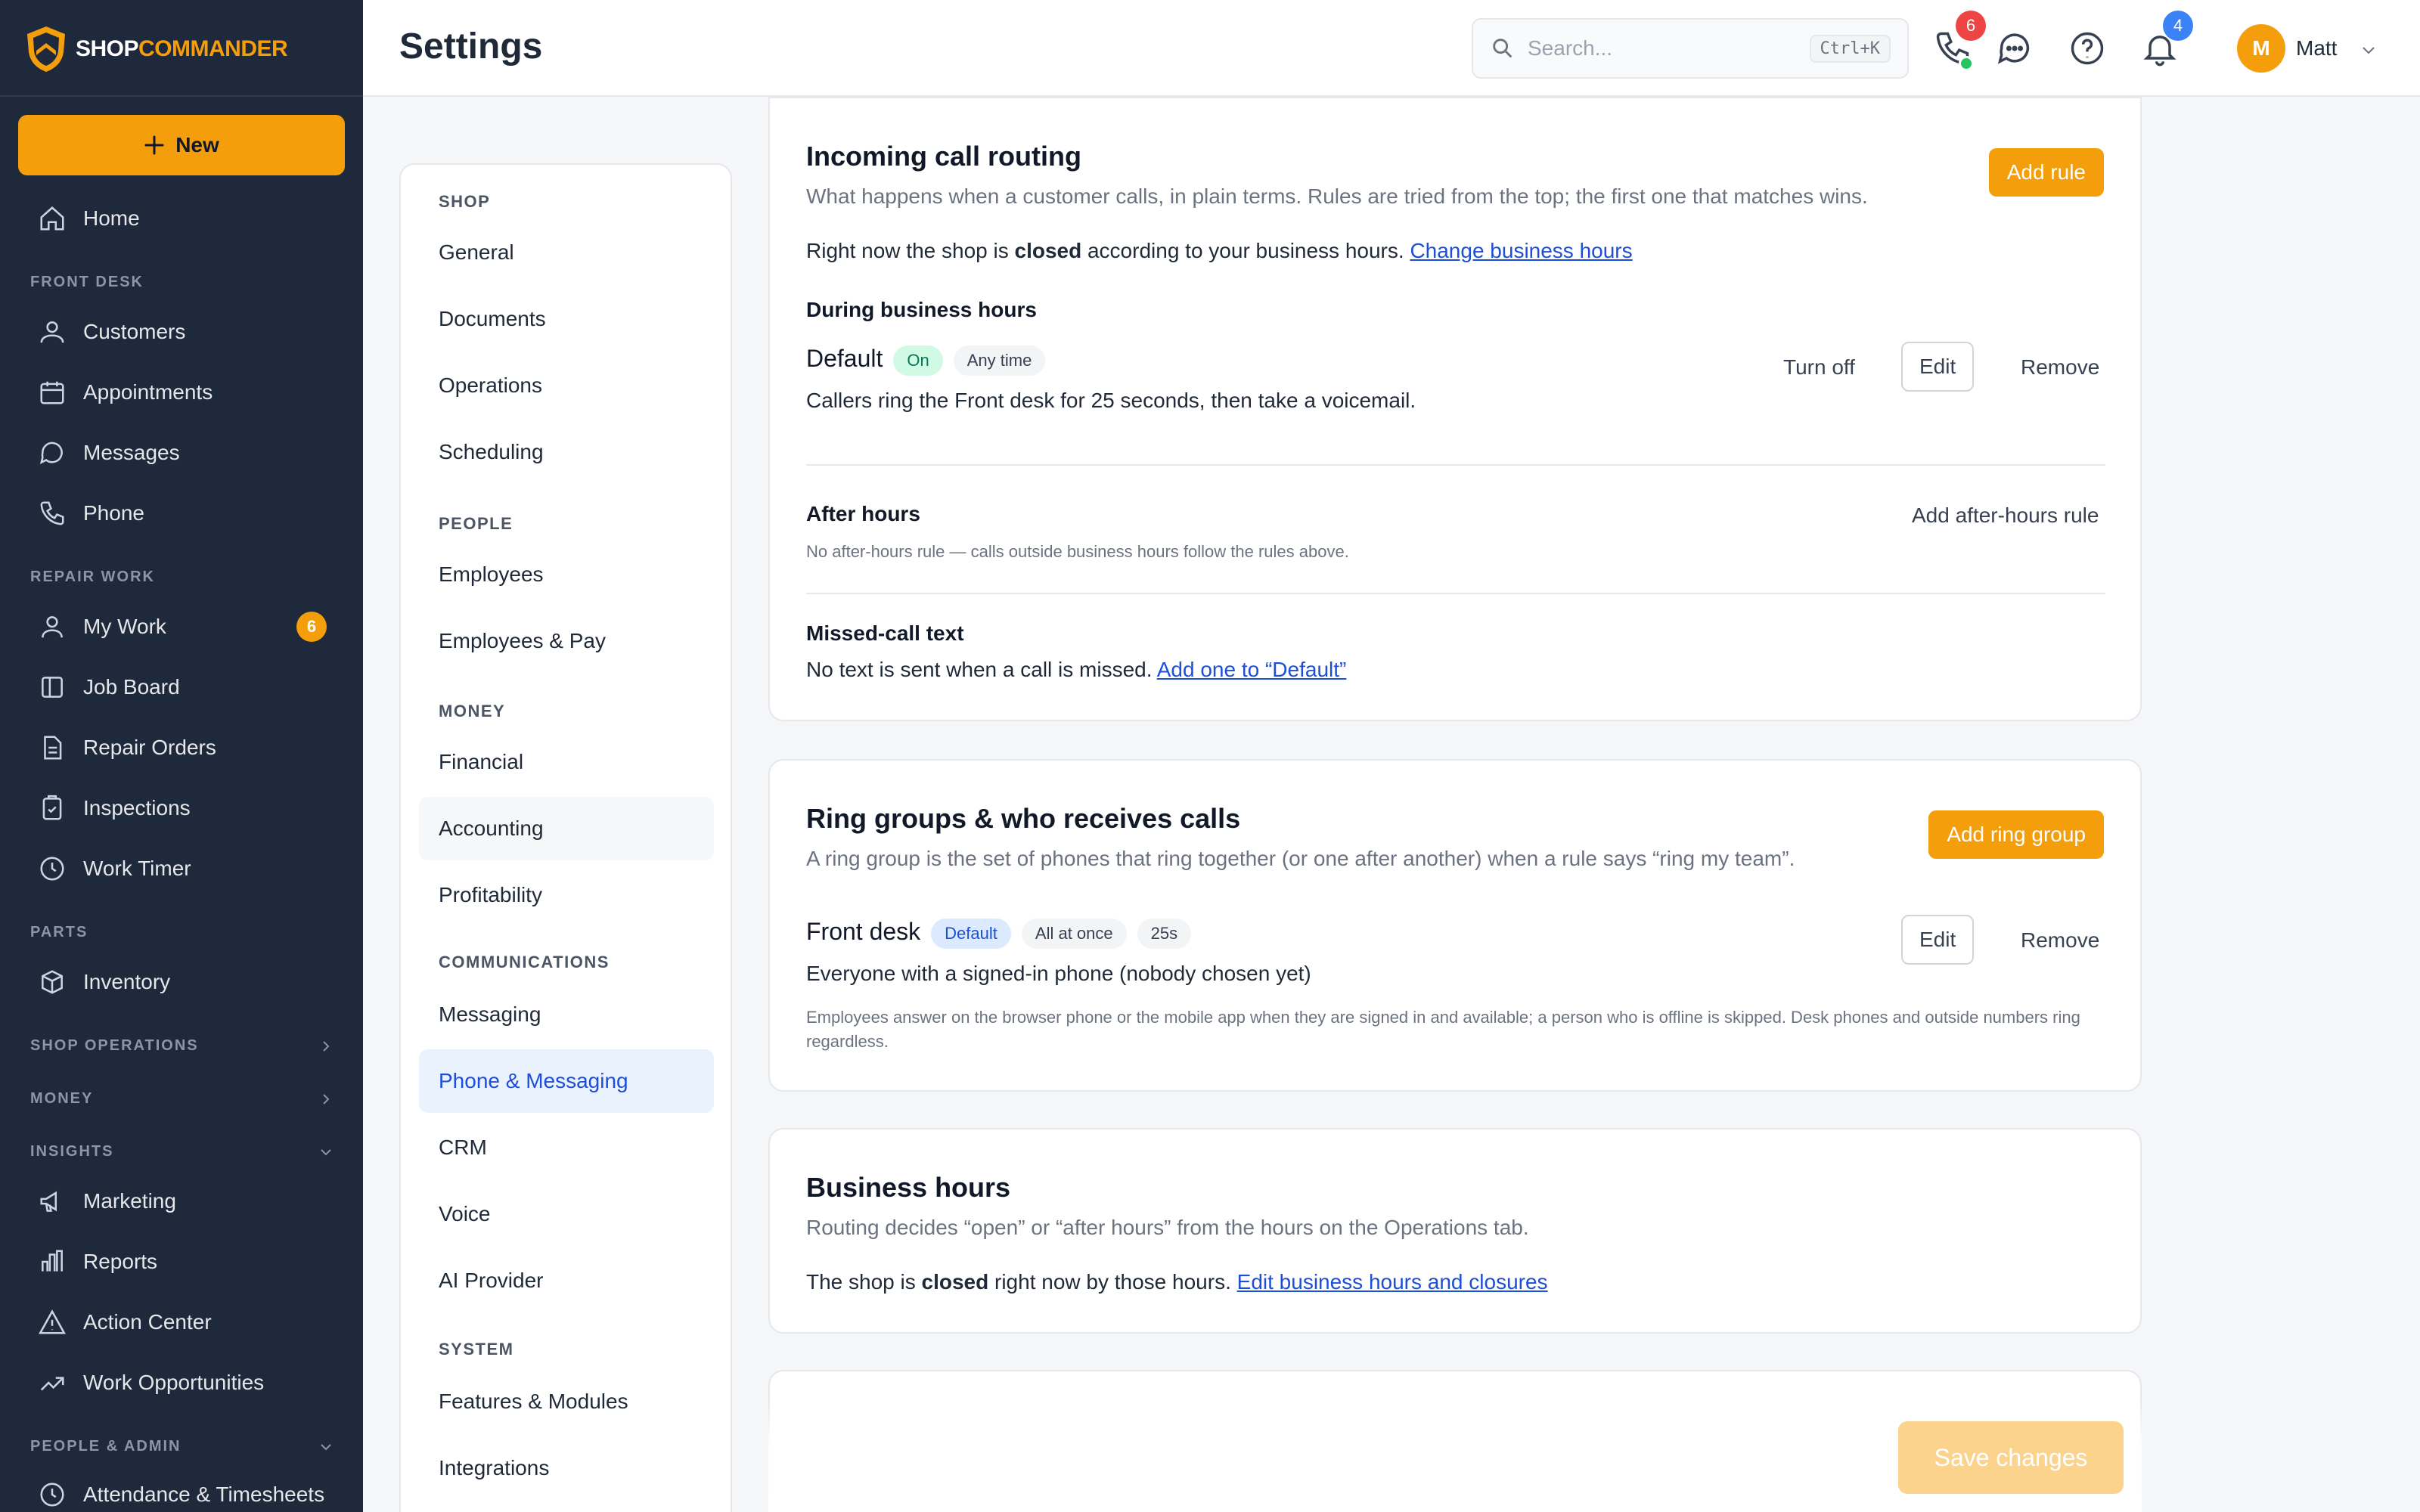  What do you see at coordinates (2166, 40) in the screenshot?
I see `notifications-button: 4` at bounding box center [2166, 40].